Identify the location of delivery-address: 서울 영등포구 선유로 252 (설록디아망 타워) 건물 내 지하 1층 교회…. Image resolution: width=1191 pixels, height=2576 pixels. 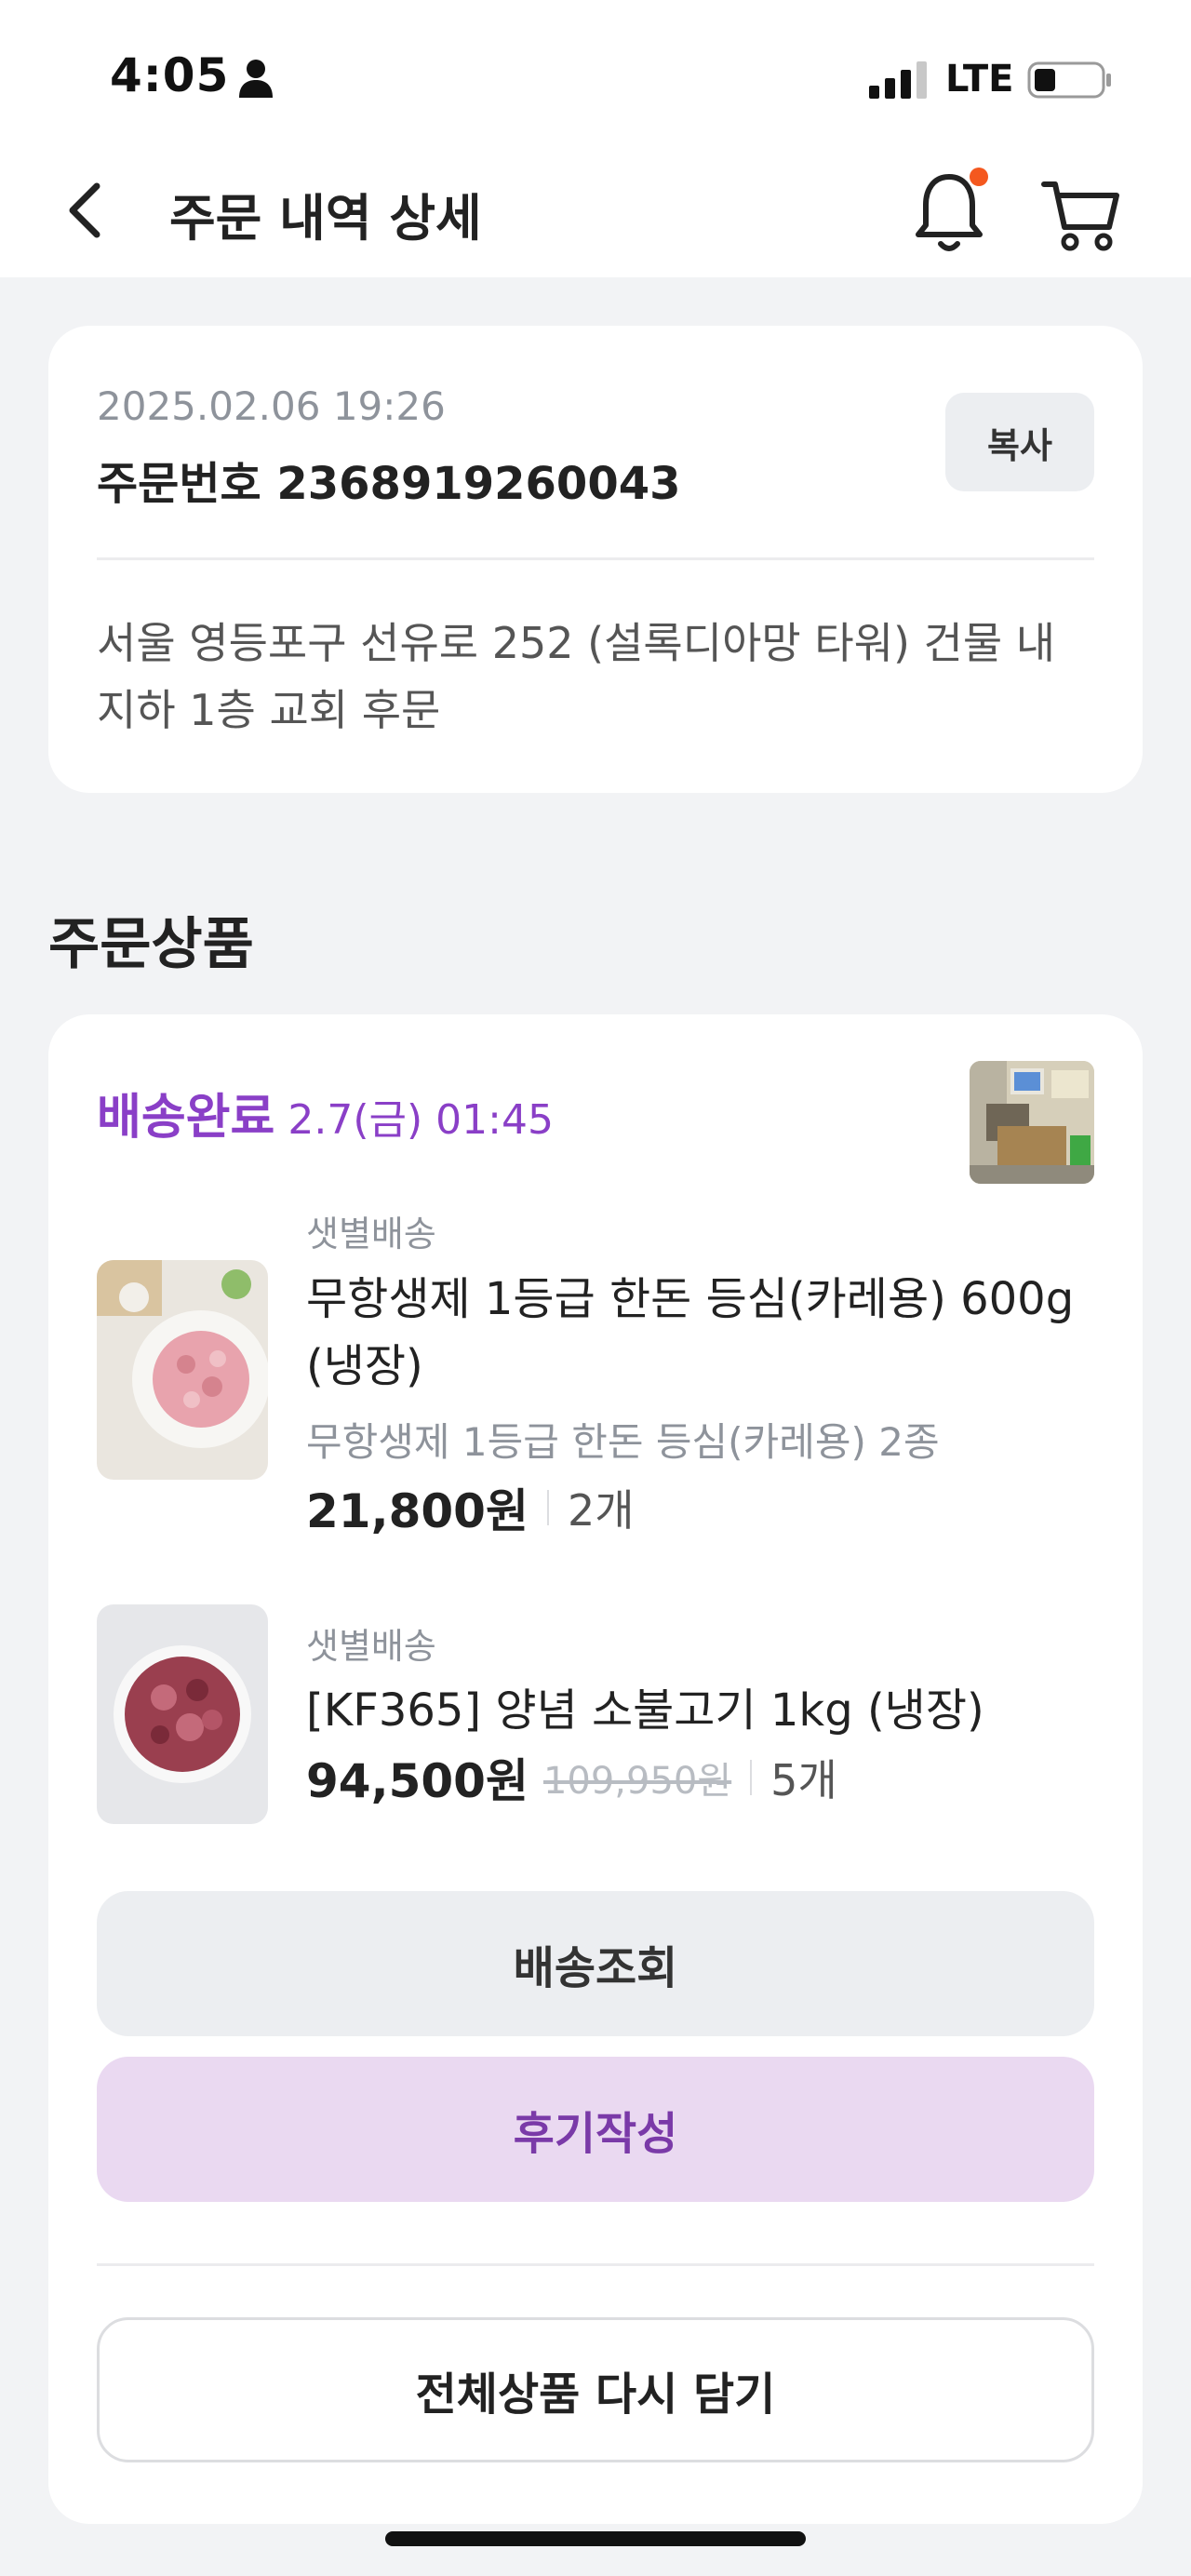
(576, 676).